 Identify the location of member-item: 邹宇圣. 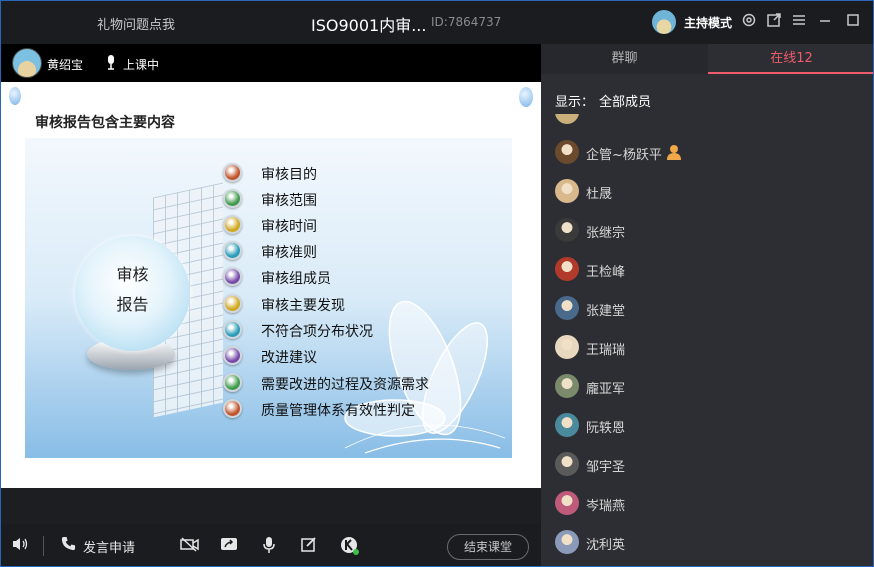
(705, 465).